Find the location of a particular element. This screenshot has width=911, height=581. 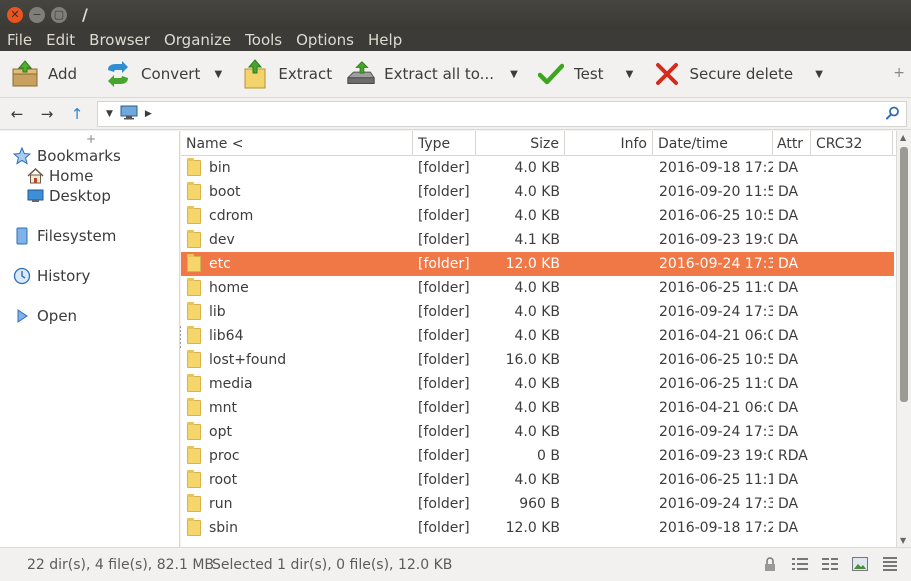

secure-delete-button: Secure delete is located at coordinates (723, 74).